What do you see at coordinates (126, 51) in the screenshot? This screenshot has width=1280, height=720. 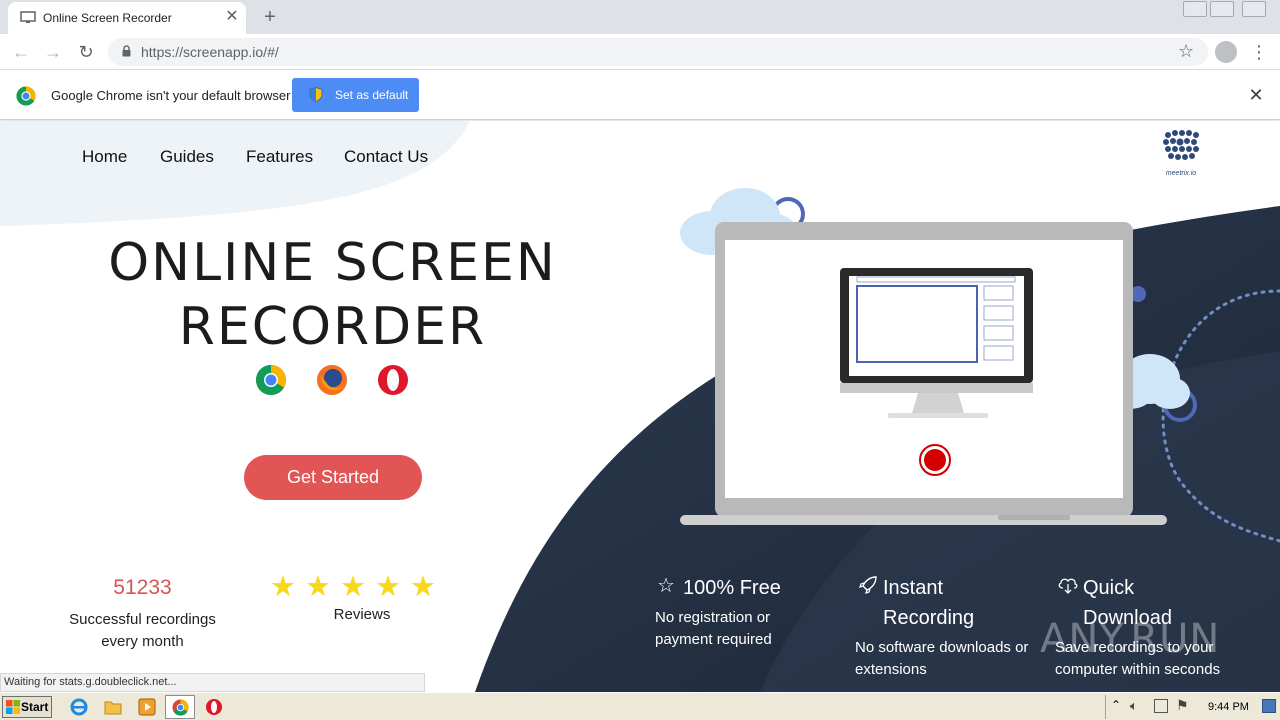 I see `lock-icon` at bounding box center [126, 51].